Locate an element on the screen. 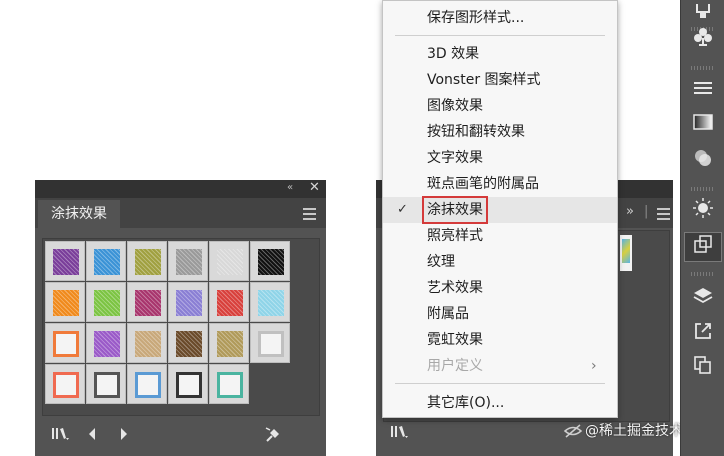  swatch-black-frame is located at coordinates (188, 384).